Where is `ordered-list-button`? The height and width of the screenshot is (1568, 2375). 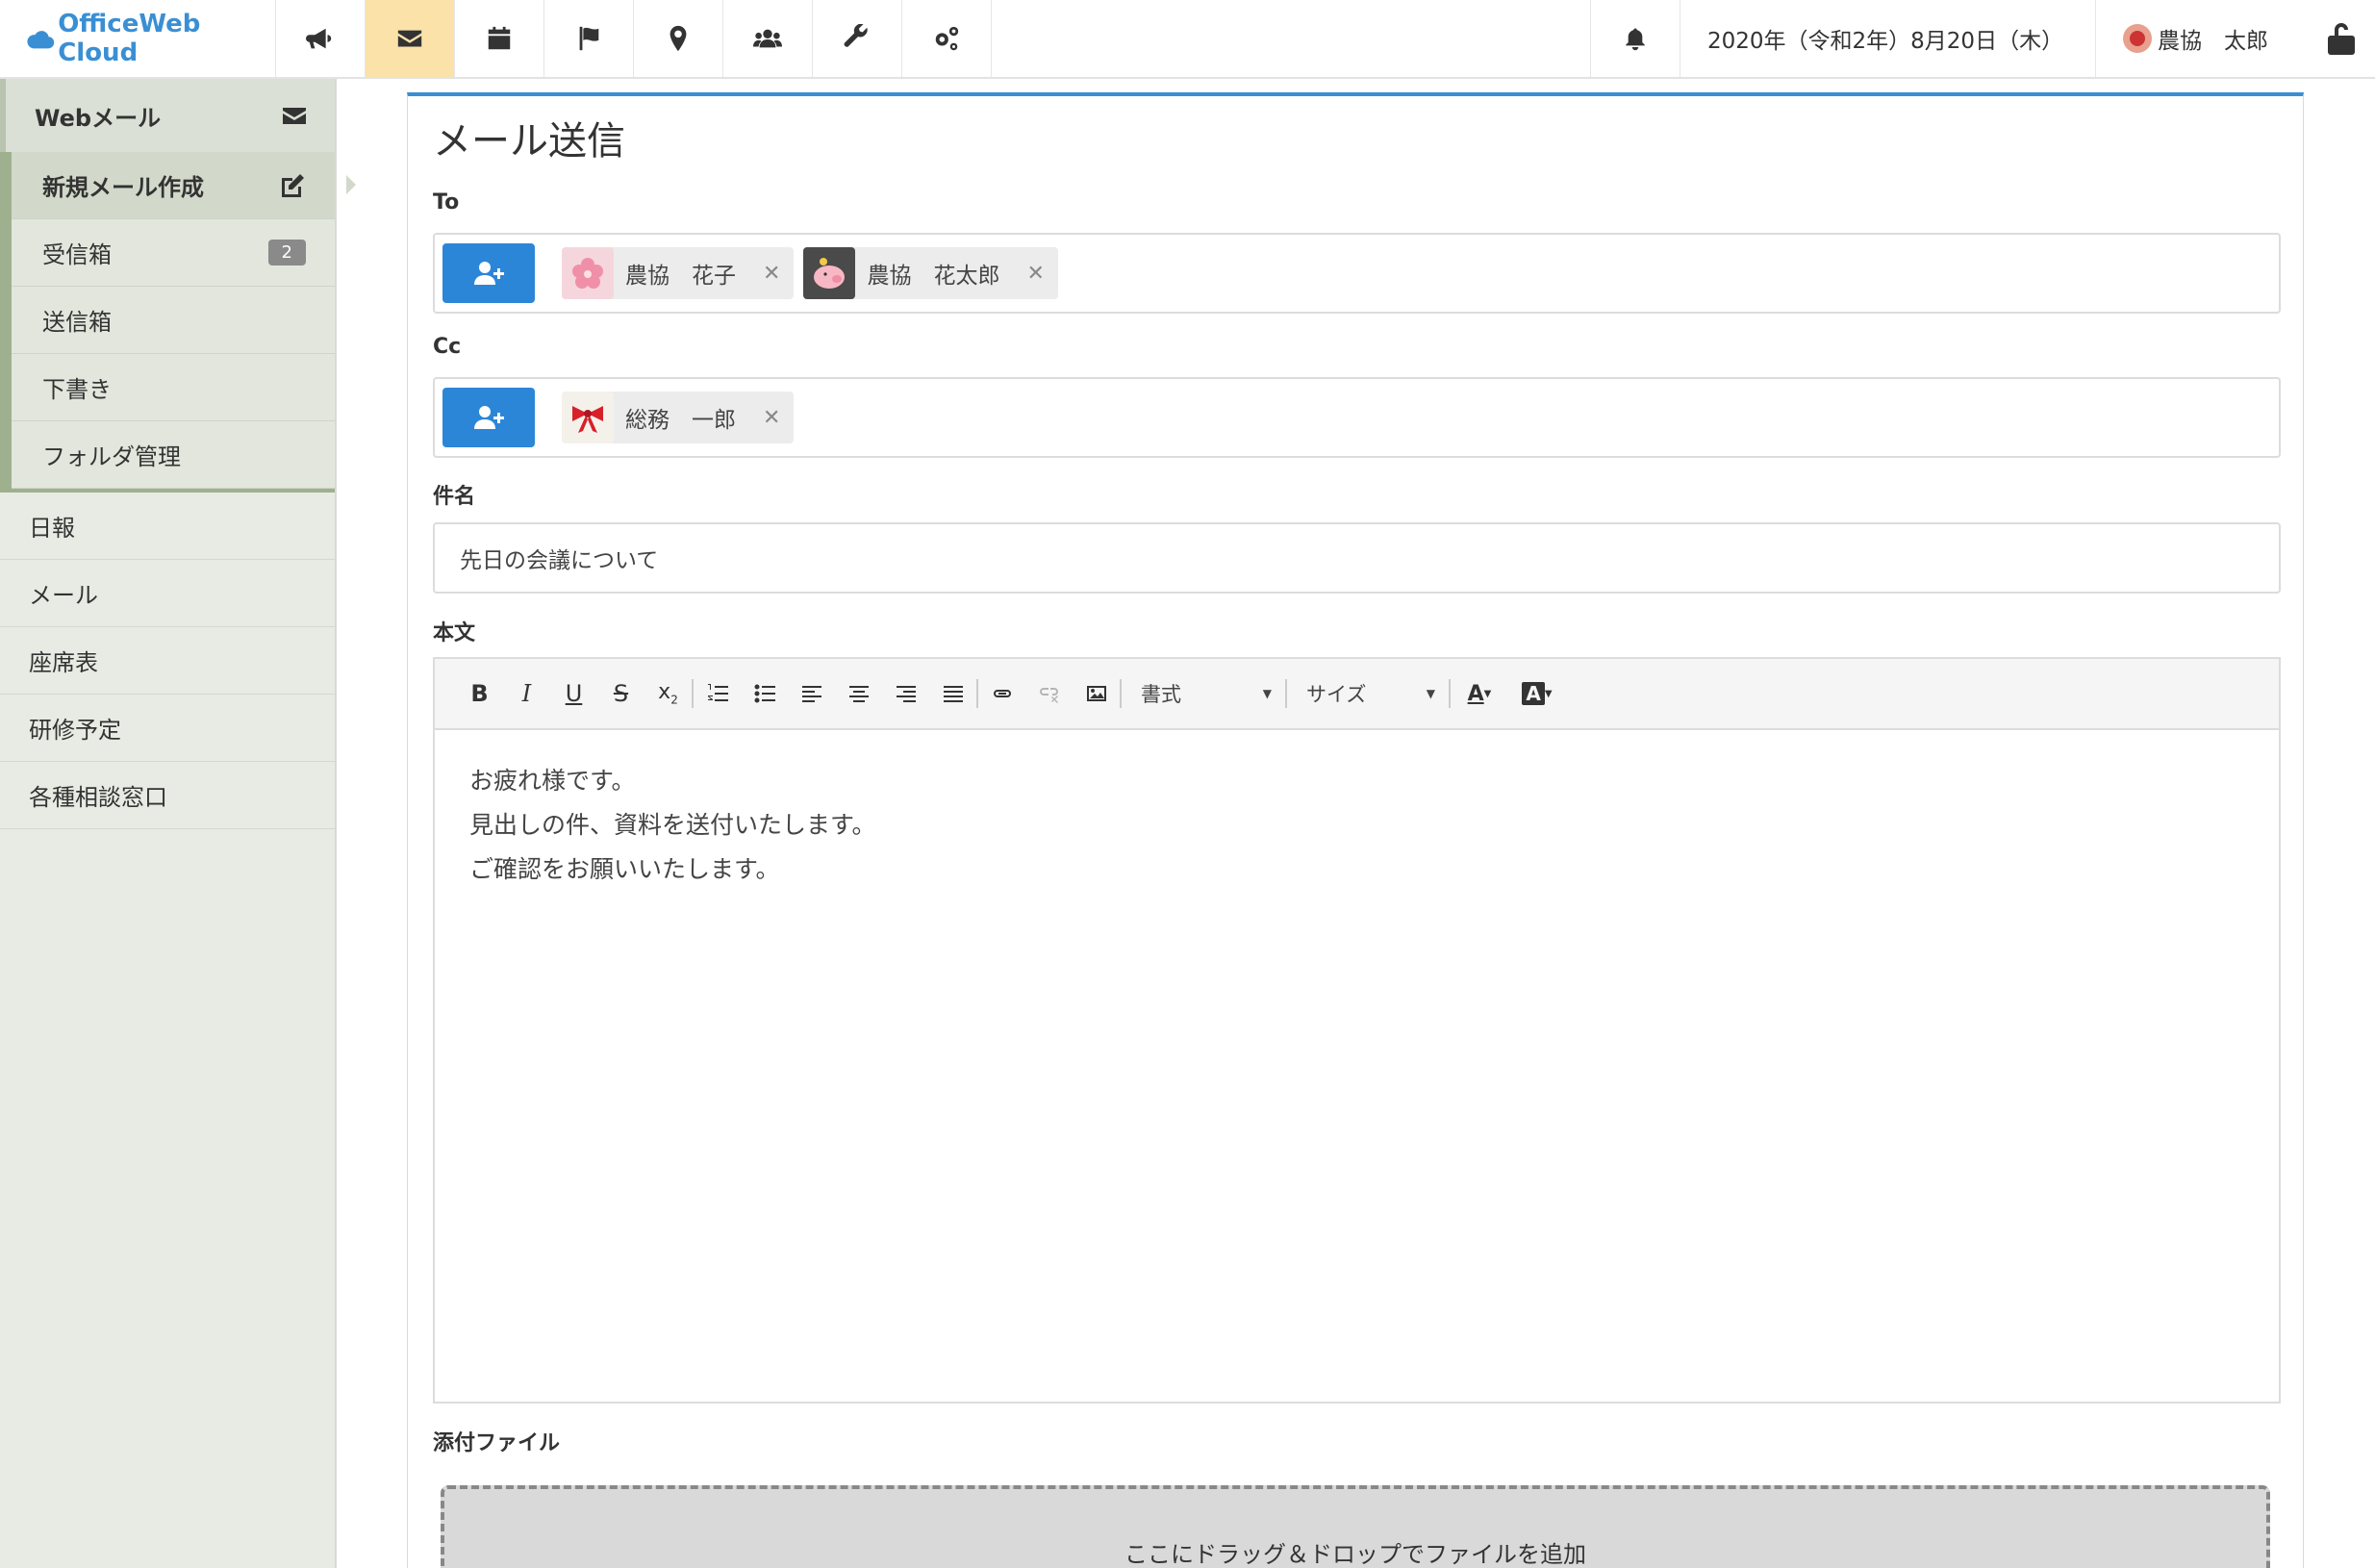 ordered-list-button is located at coordinates (718, 693).